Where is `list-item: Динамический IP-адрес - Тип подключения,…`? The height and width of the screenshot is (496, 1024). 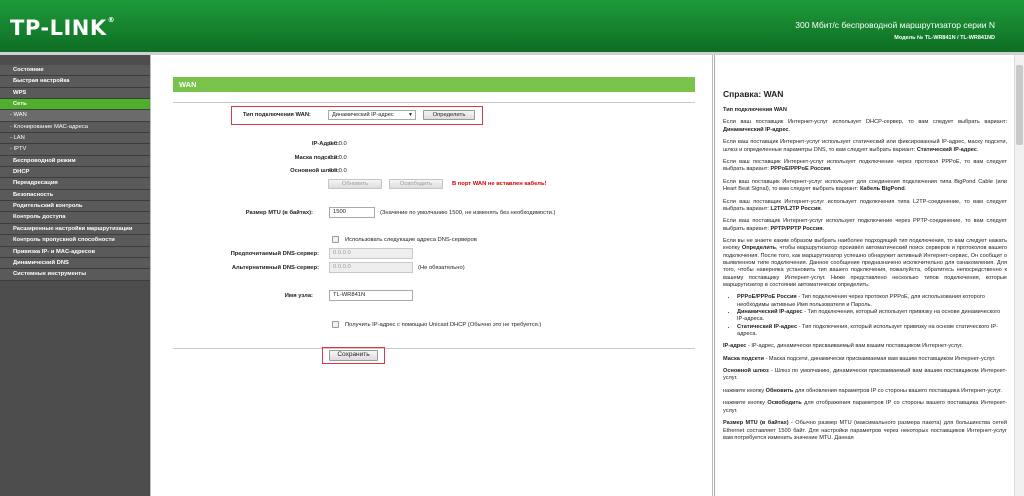 list-item: Динамический IP-адрес - Тип подключения,… is located at coordinates (872, 316).